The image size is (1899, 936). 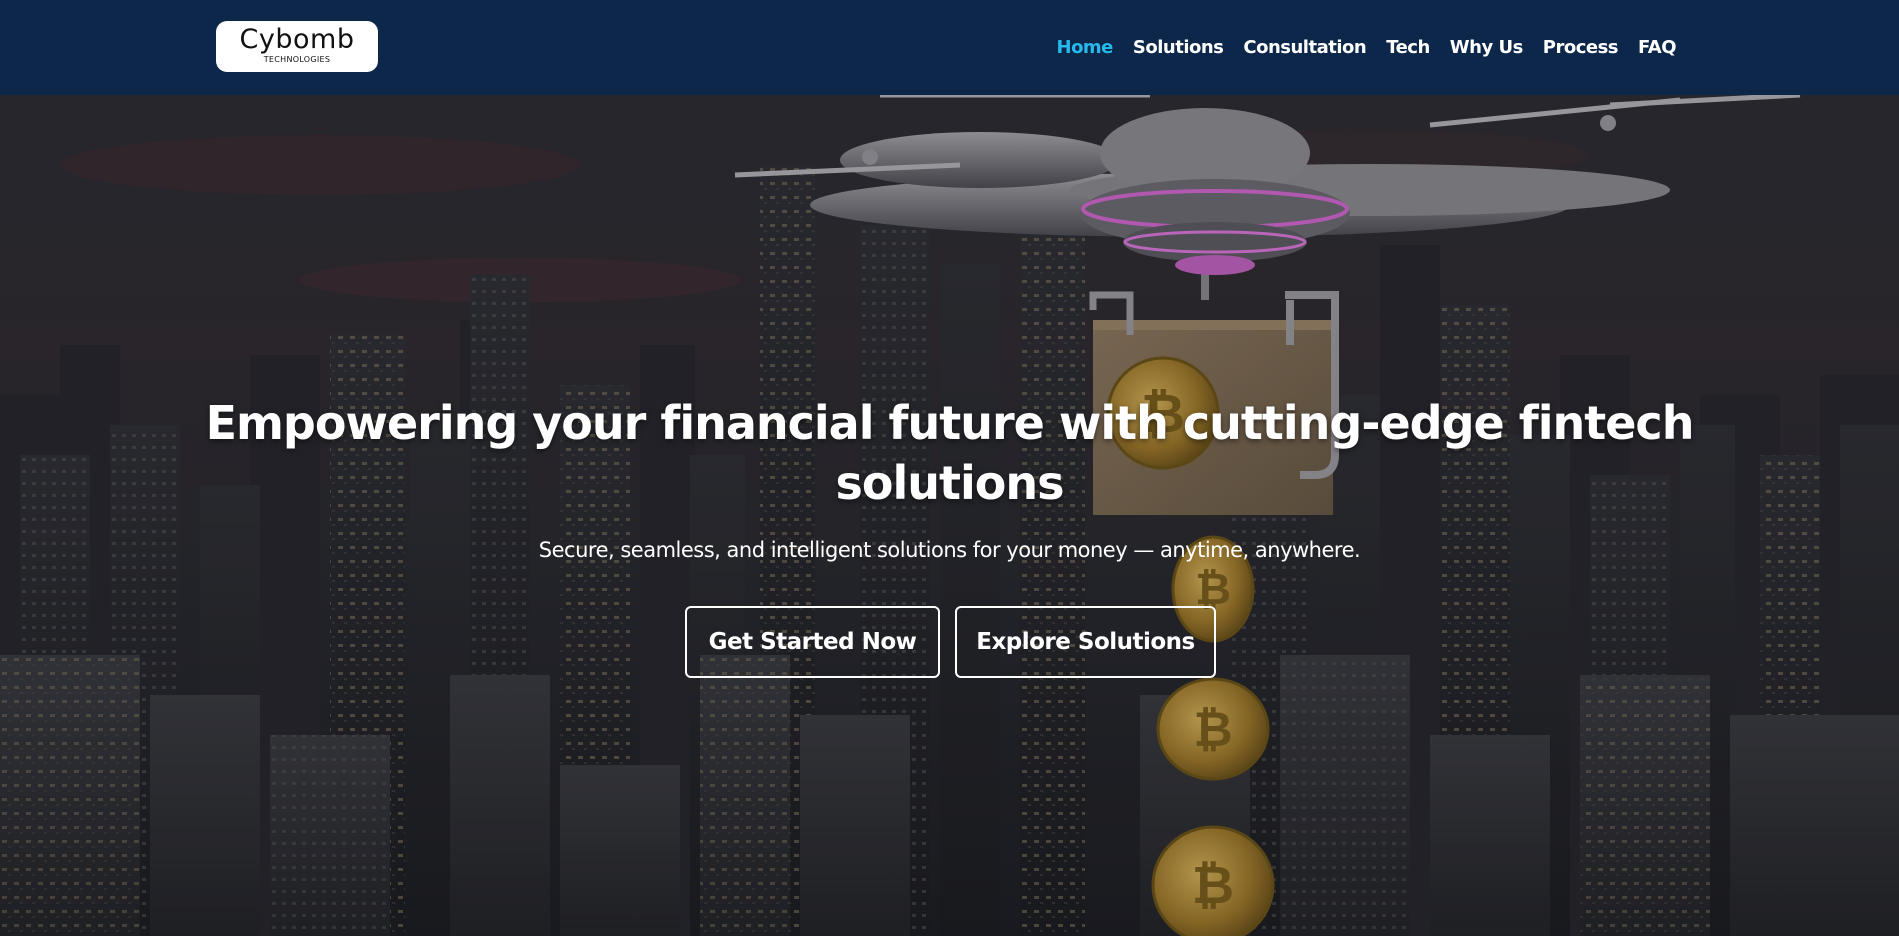 What do you see at coordinates (1657, 48) in the screenshot?
I see `nav-item-faq: FAQ` at bounding box center [1657, 48].